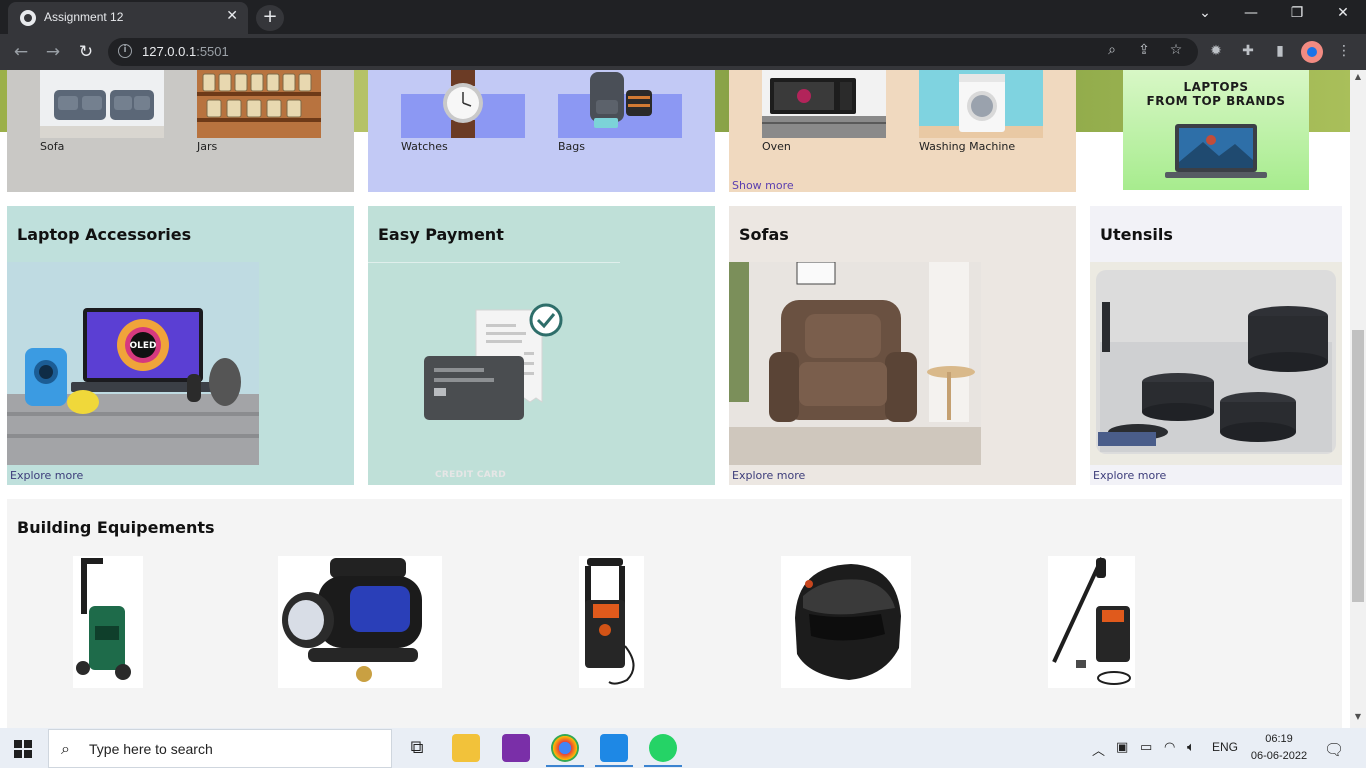 The height and width of the screenshot is (768, 1366). I want to click on utensils-image, so click(1216, 363).